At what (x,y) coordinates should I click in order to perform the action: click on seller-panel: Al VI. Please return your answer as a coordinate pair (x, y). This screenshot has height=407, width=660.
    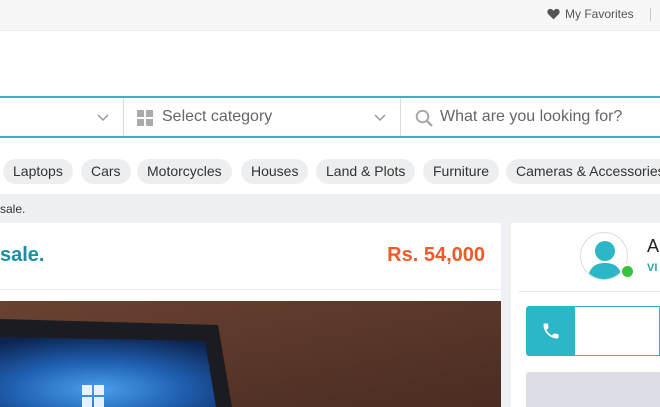
    Looking at the image, I should click on (585, 315).